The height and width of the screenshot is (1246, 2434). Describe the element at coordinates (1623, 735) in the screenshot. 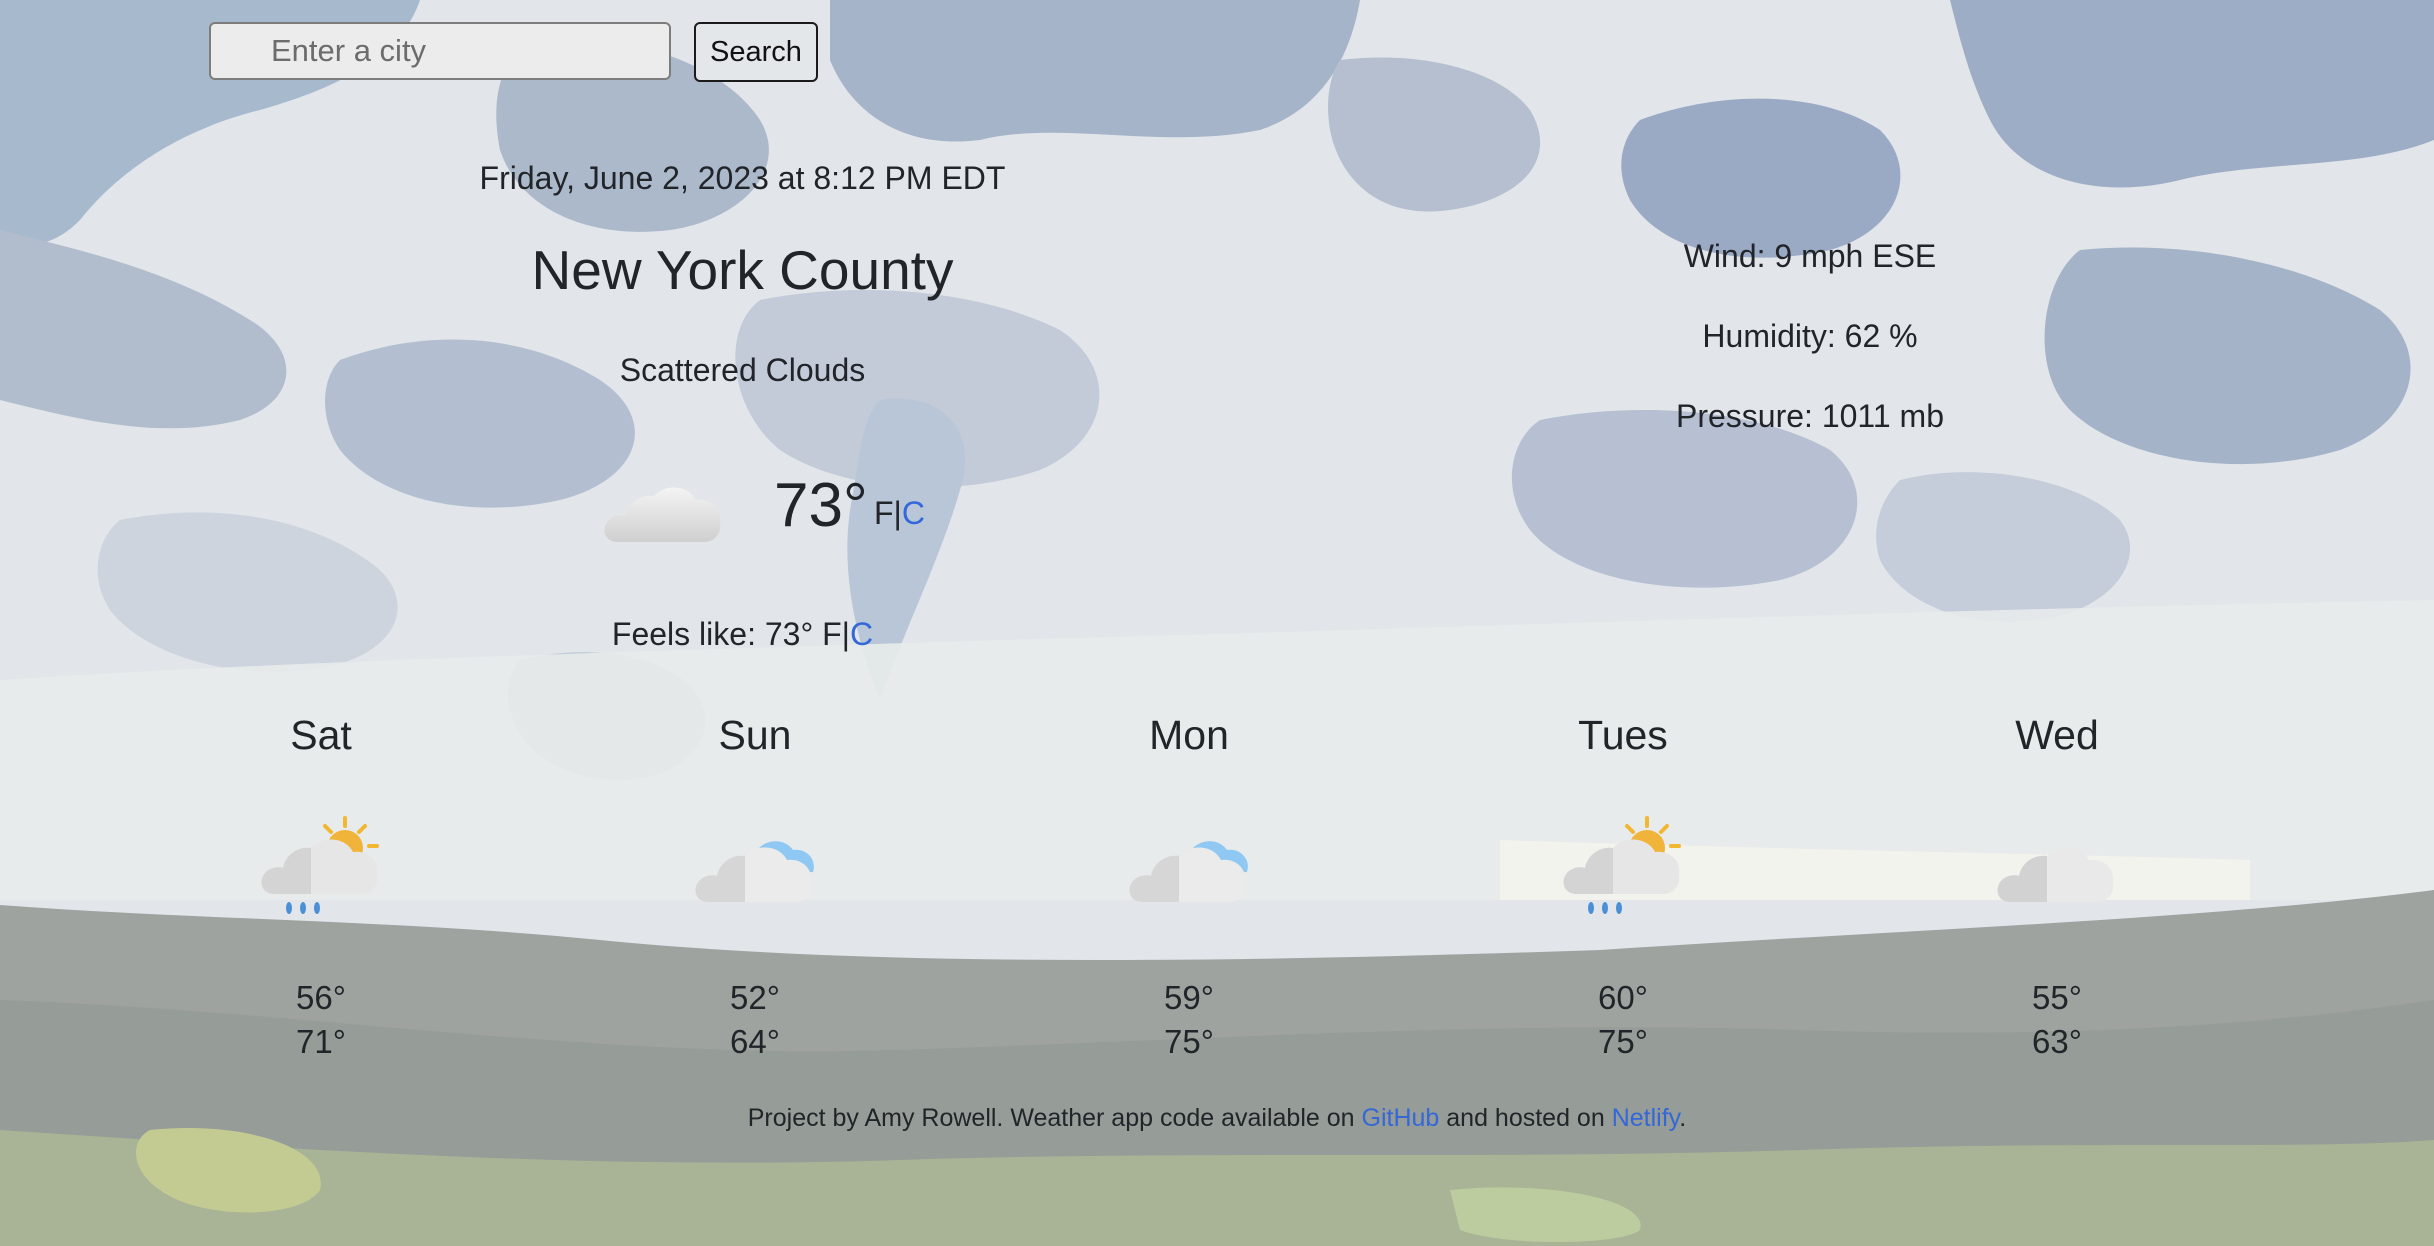

I see `forecast-day-name: Tues` at that location.